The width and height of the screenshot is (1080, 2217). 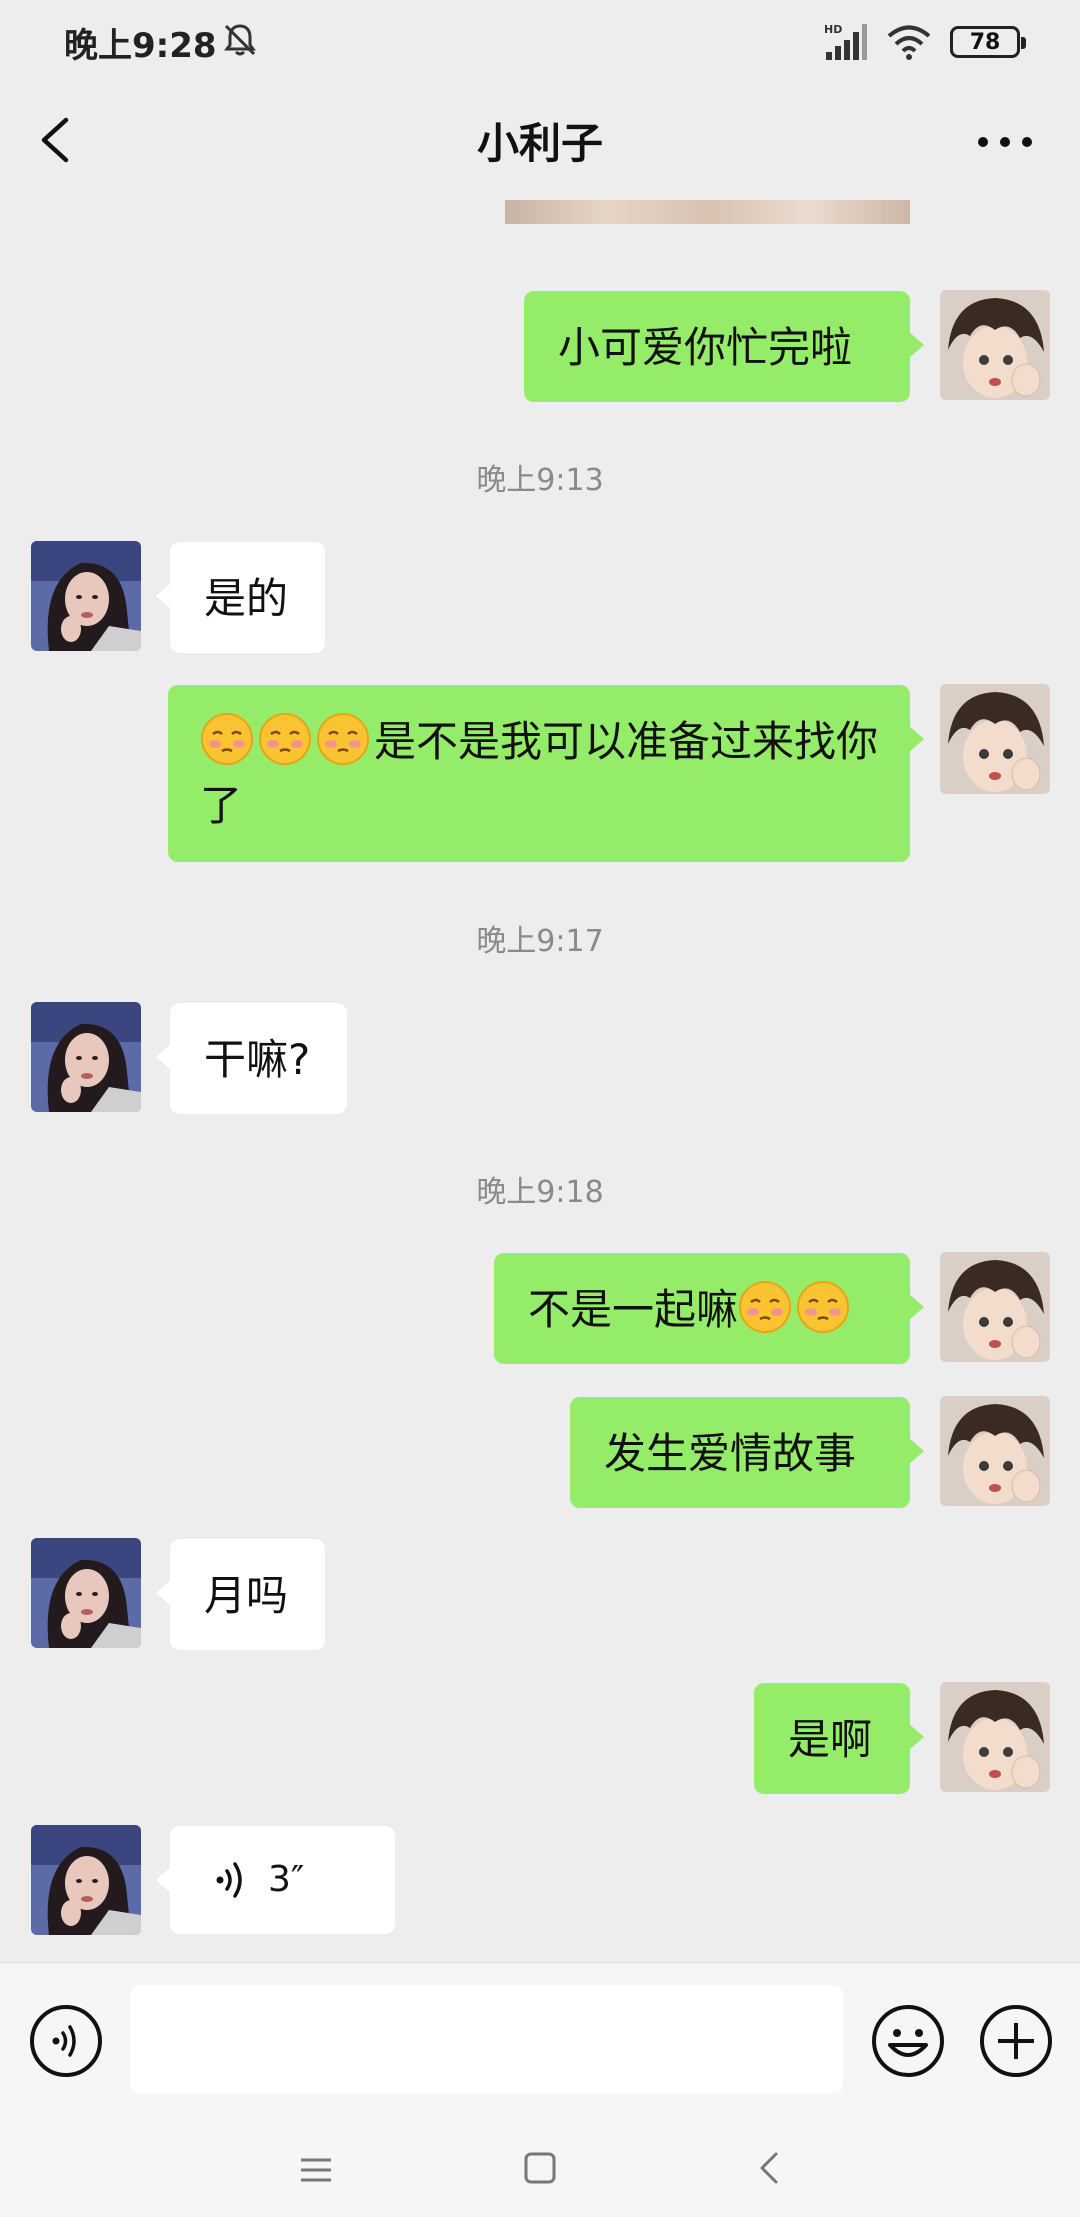 I want to click on status-indicators: HD 78, so click(x=925, y=42).